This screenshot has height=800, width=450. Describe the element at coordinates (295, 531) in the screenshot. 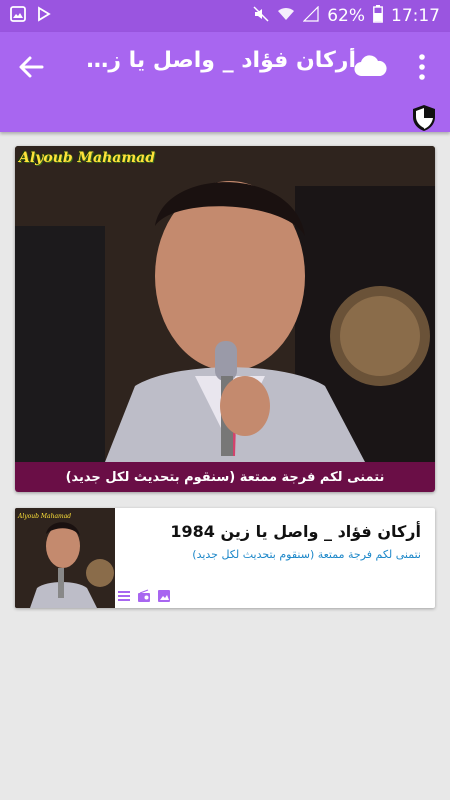

I see `item-title: أركان فؤاد _ واصل يا زين 1984` at that location.